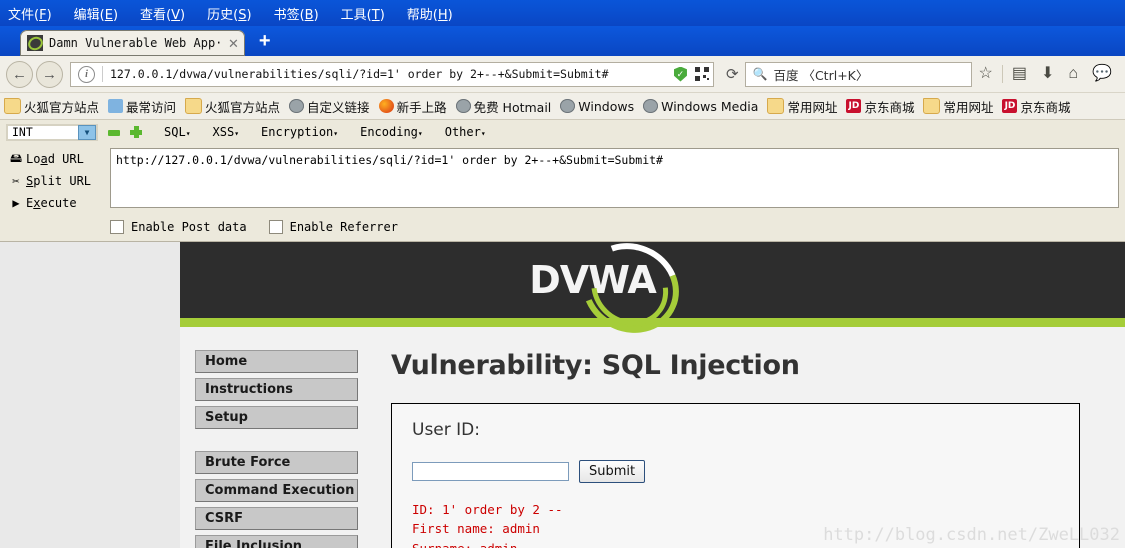 The image size is (1125, 550). I want to click on decrease-icon, so click(114, 132).